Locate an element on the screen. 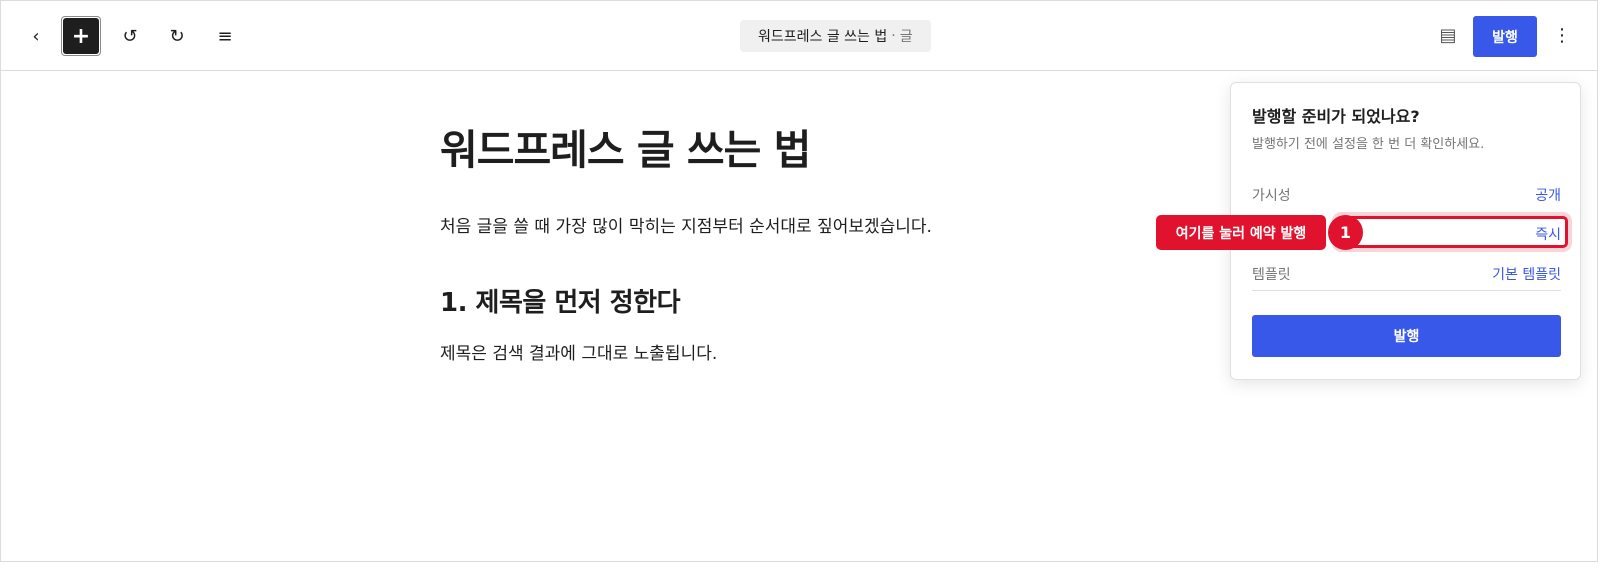 The image size is (1600, 576). panel-subtitle: 발행하기 전에 설정을 한 번 더 확인하세요. is located at coordinates (1368, 144).